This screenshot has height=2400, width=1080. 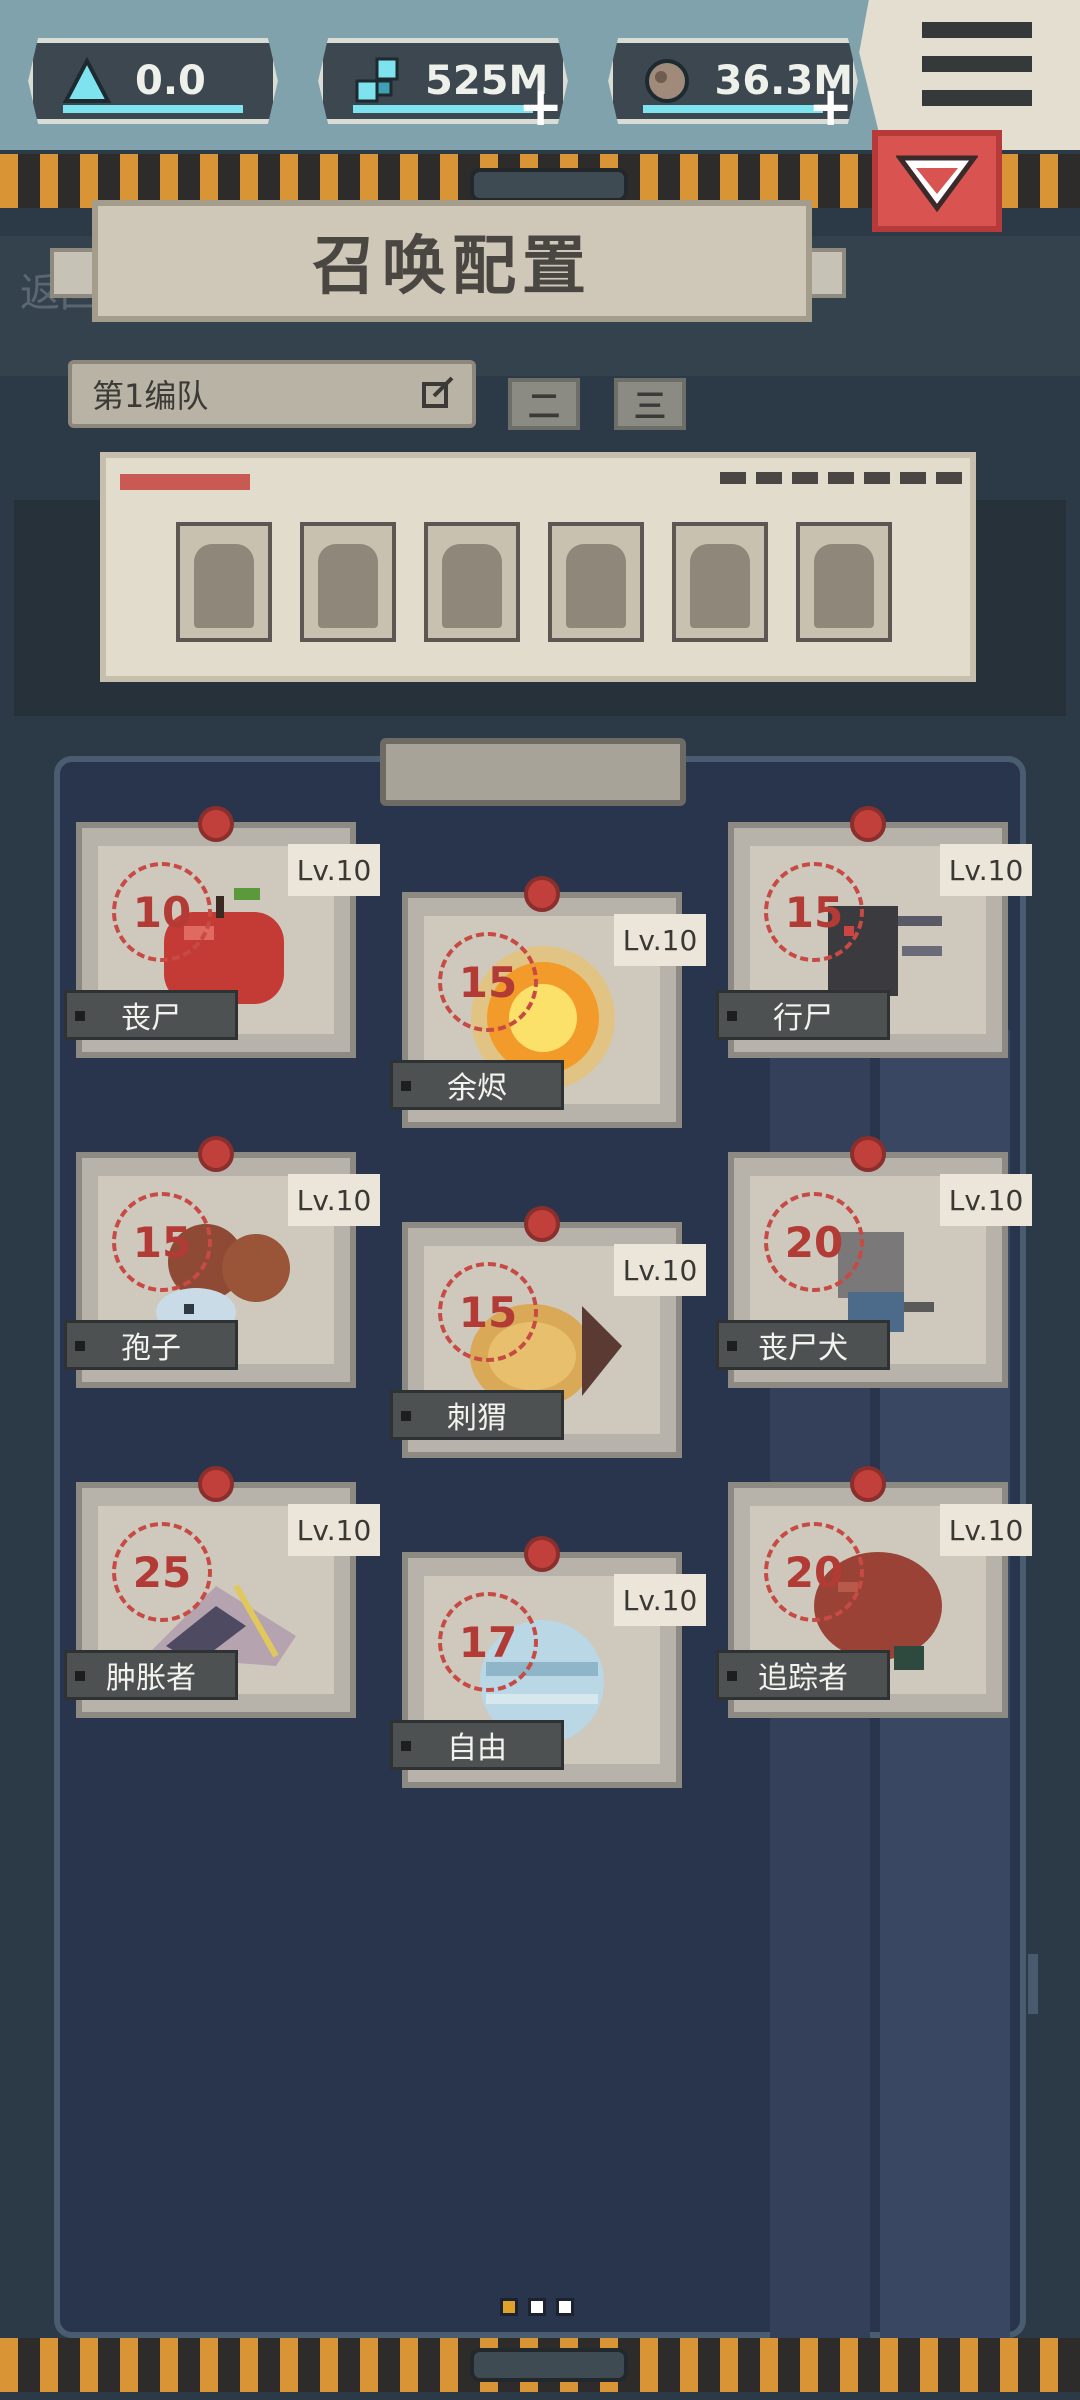 I want to click on card-name: 追踪者, so click(x=803, y=1675).